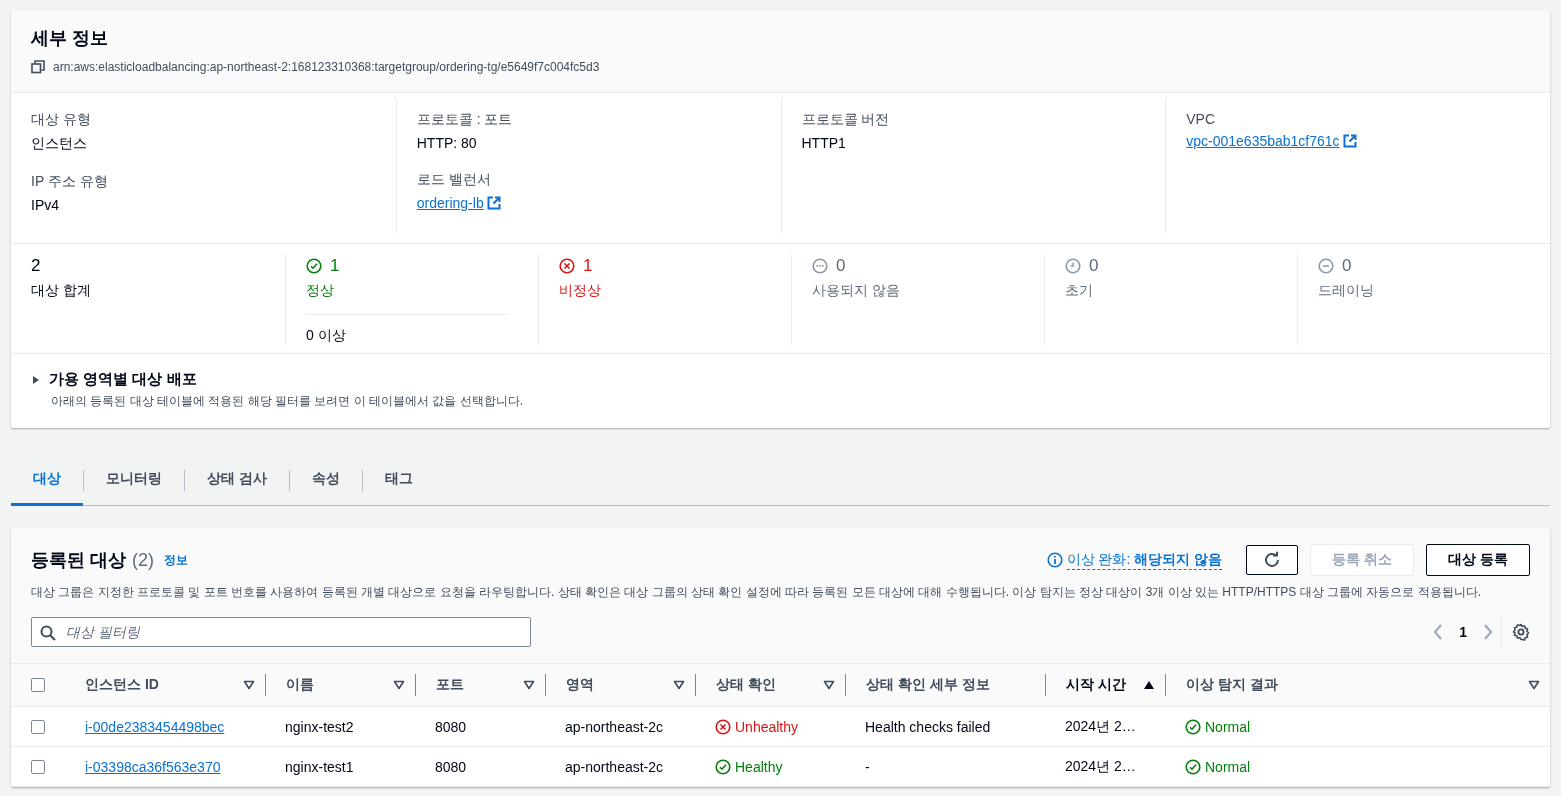 This screenshot has height=796, width=1561. Describe the element at coordinates (287, 401) in the screenshot. I see `section-description: 아래의 등록된 대상 테이블에 적용된 해당 필터를 보려면 이 테이블에서 값을 선택합니다.` at that location.